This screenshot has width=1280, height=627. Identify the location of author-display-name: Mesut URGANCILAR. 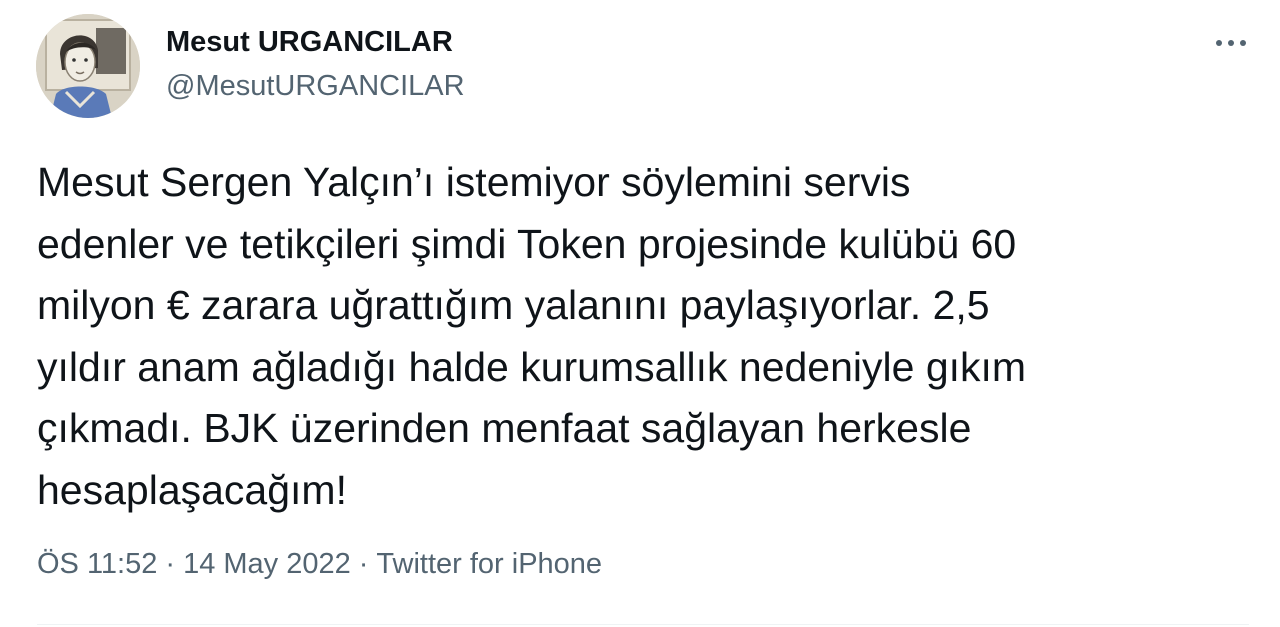
(309, 42).